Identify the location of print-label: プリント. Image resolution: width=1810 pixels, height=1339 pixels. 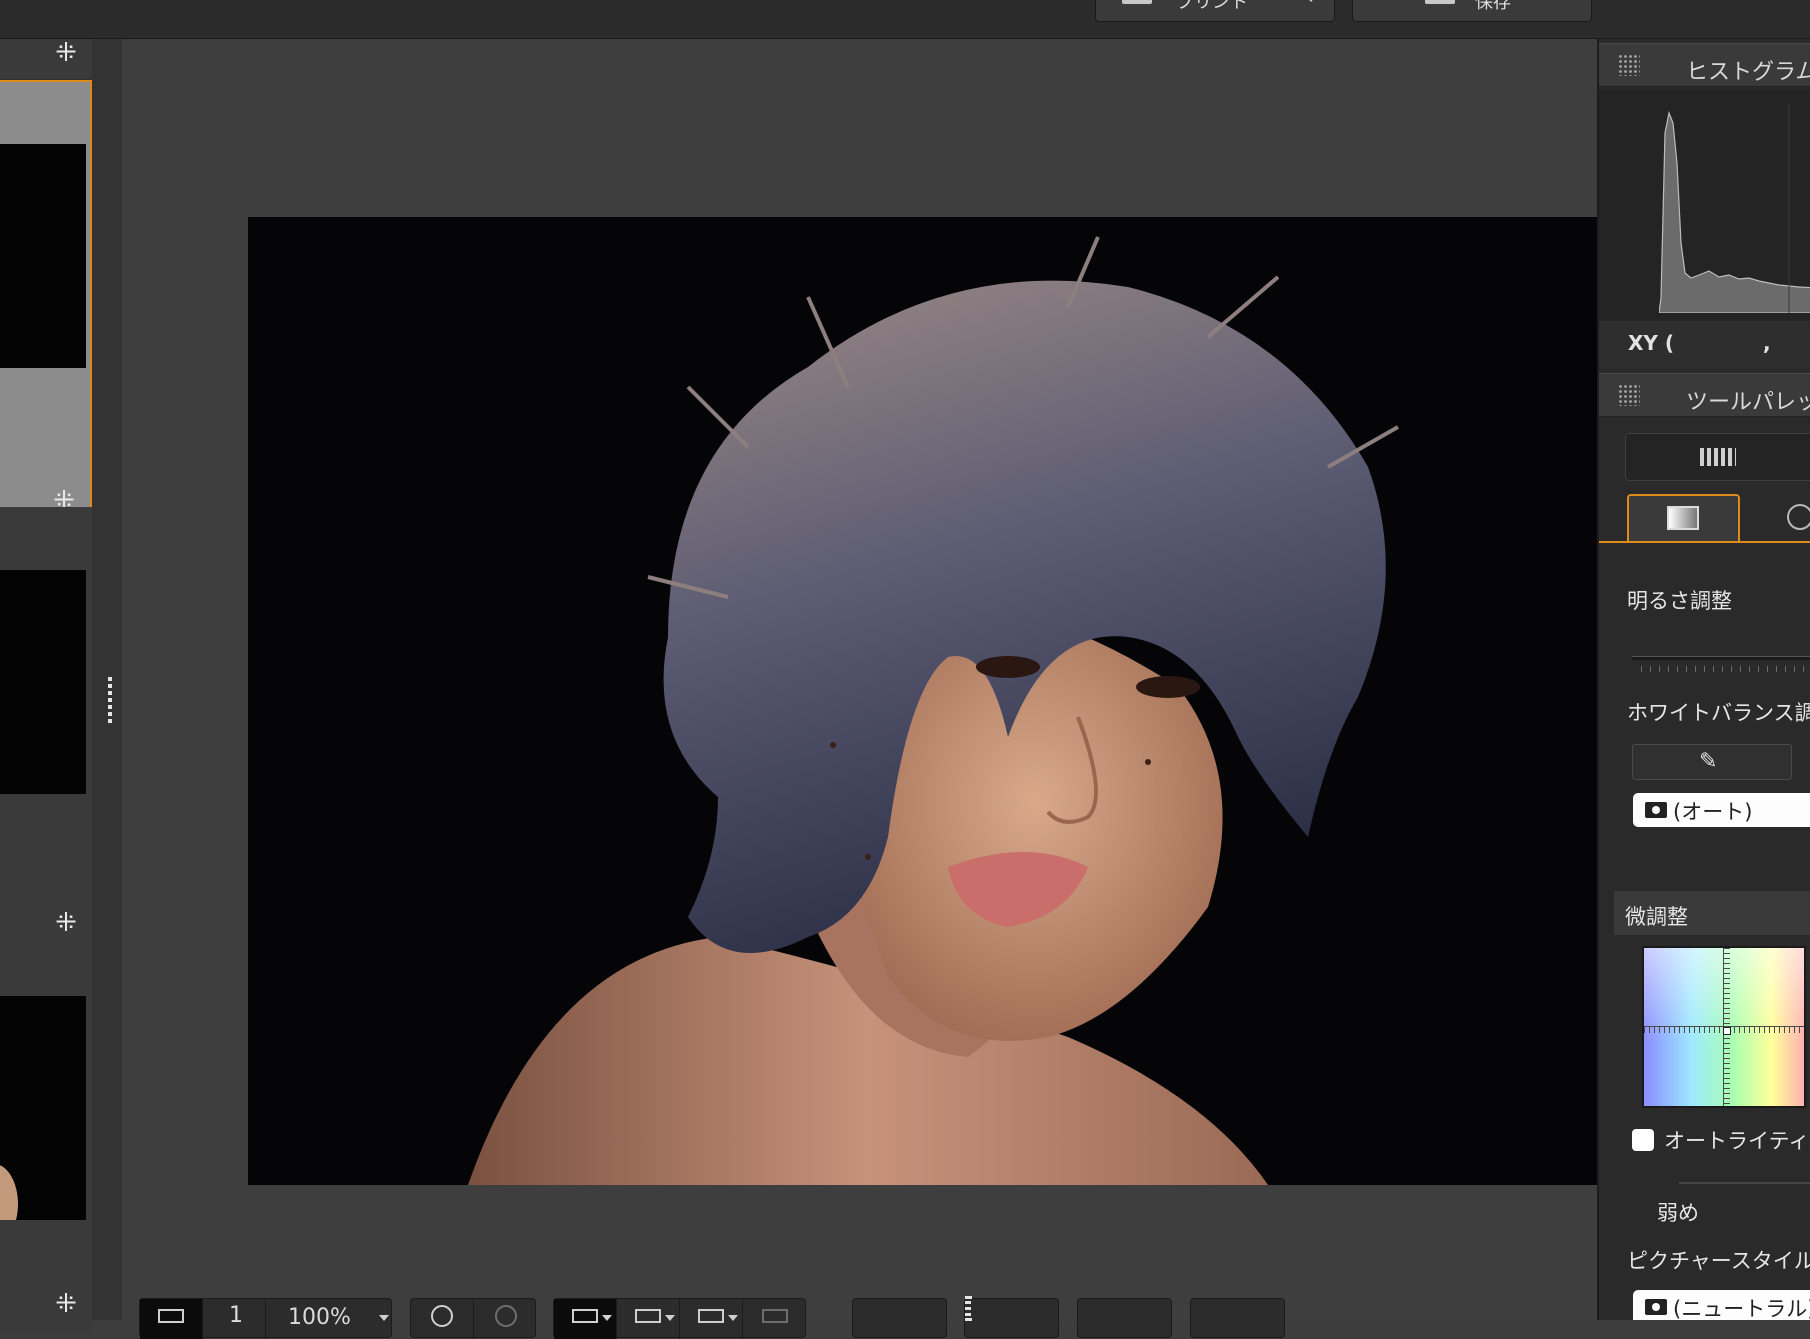
(1212, 6).